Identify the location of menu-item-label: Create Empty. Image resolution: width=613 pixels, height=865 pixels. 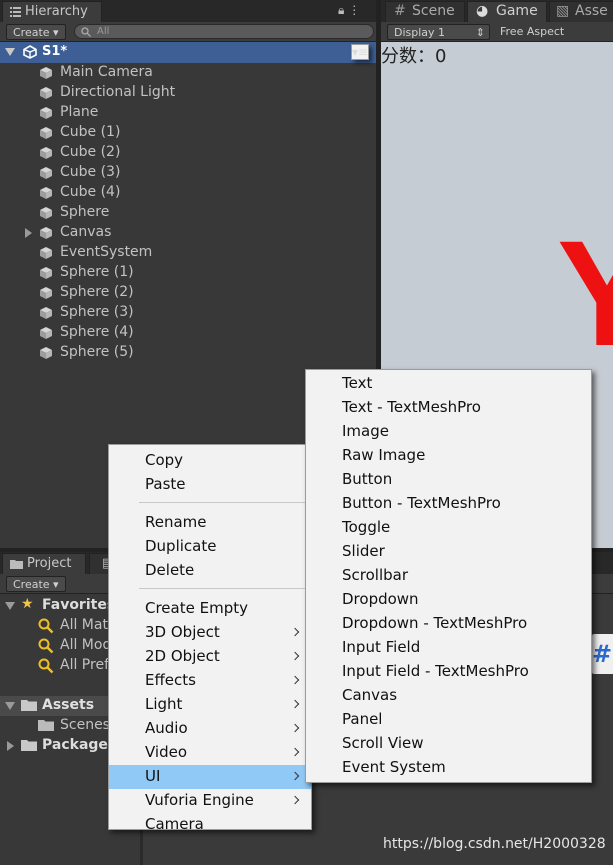
(196, 608).